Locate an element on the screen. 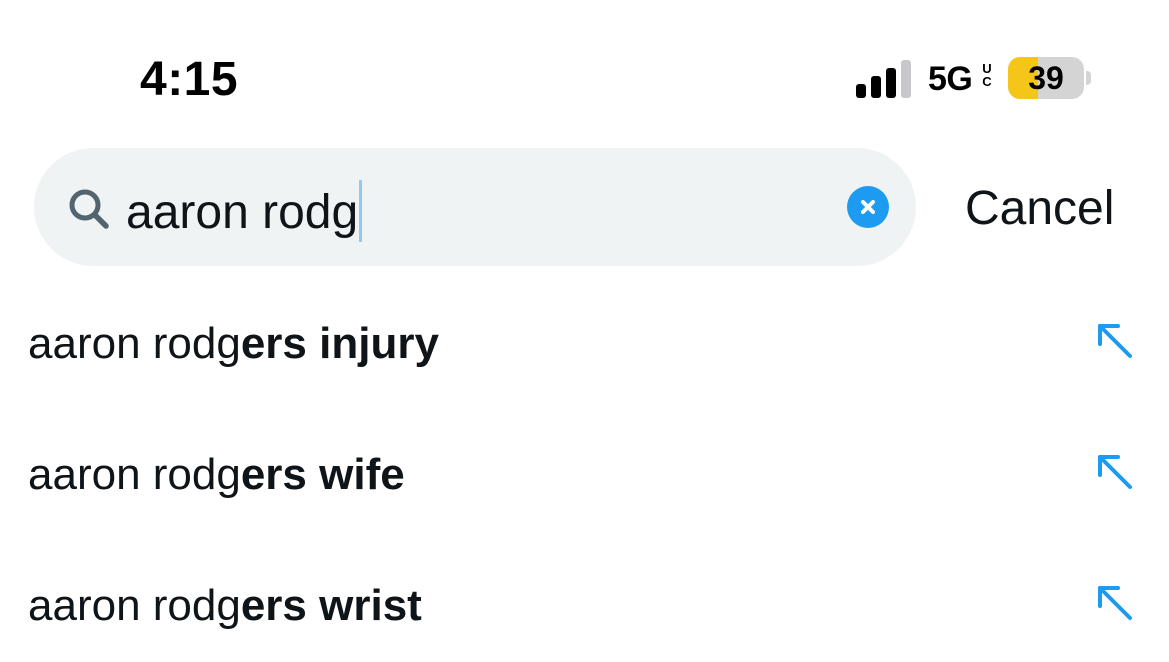  battery-level: 39 is located at coordinates (1046, 78).